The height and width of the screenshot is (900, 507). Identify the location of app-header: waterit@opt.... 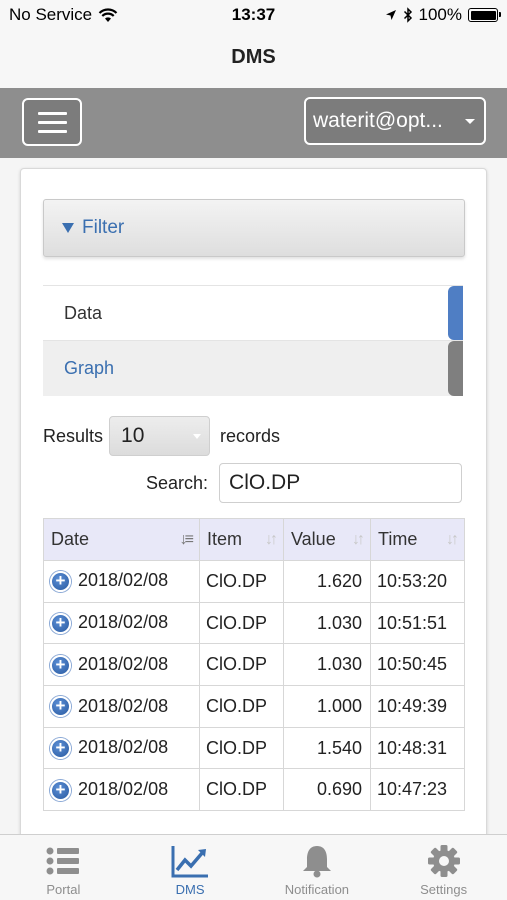
(253, 123).